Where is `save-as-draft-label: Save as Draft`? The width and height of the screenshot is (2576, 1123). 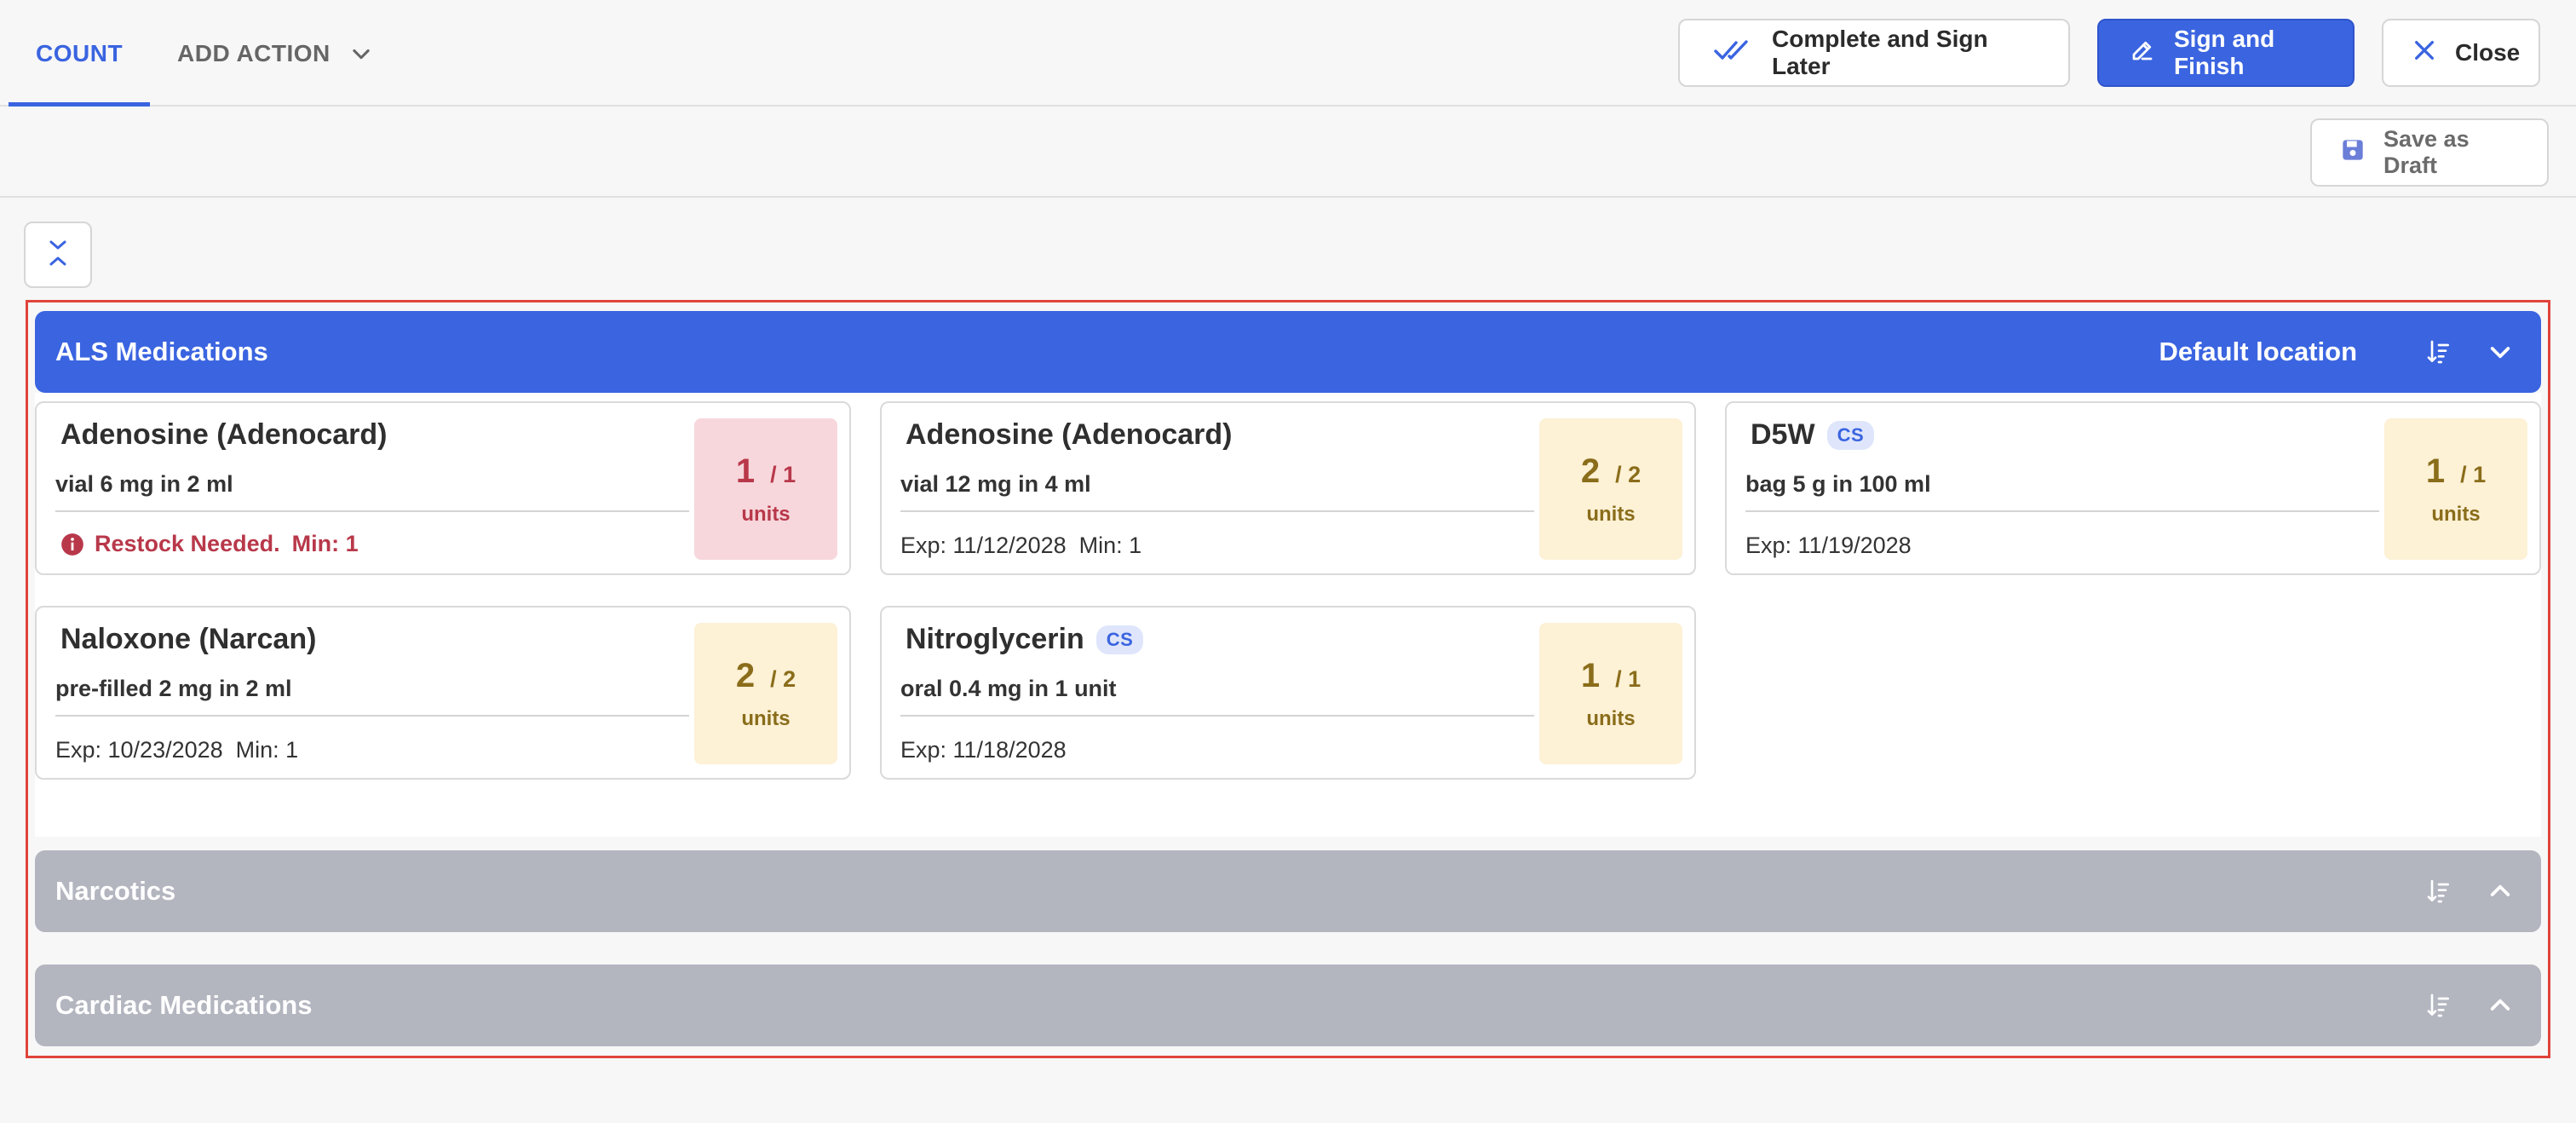 save-as-draft-label: Save as Draft is located at coordinates (2427, 152).